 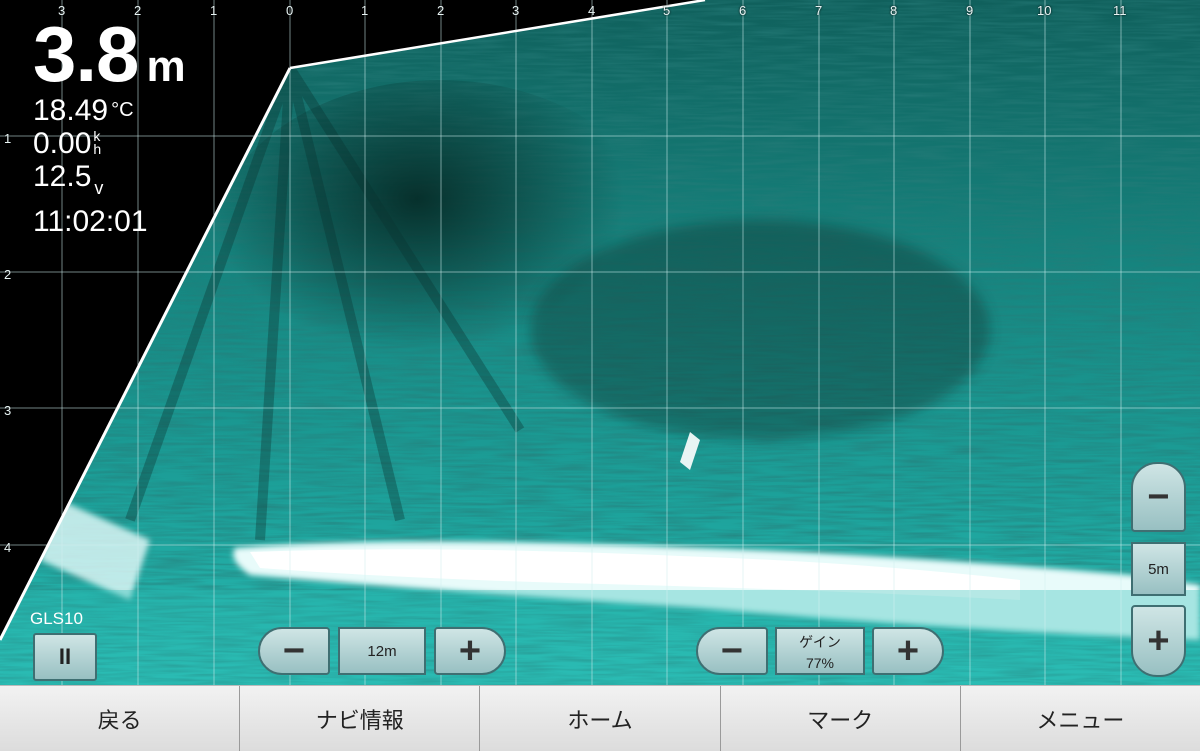 I want to click on top-axis-label: 11, so click(x=1120, y=10).